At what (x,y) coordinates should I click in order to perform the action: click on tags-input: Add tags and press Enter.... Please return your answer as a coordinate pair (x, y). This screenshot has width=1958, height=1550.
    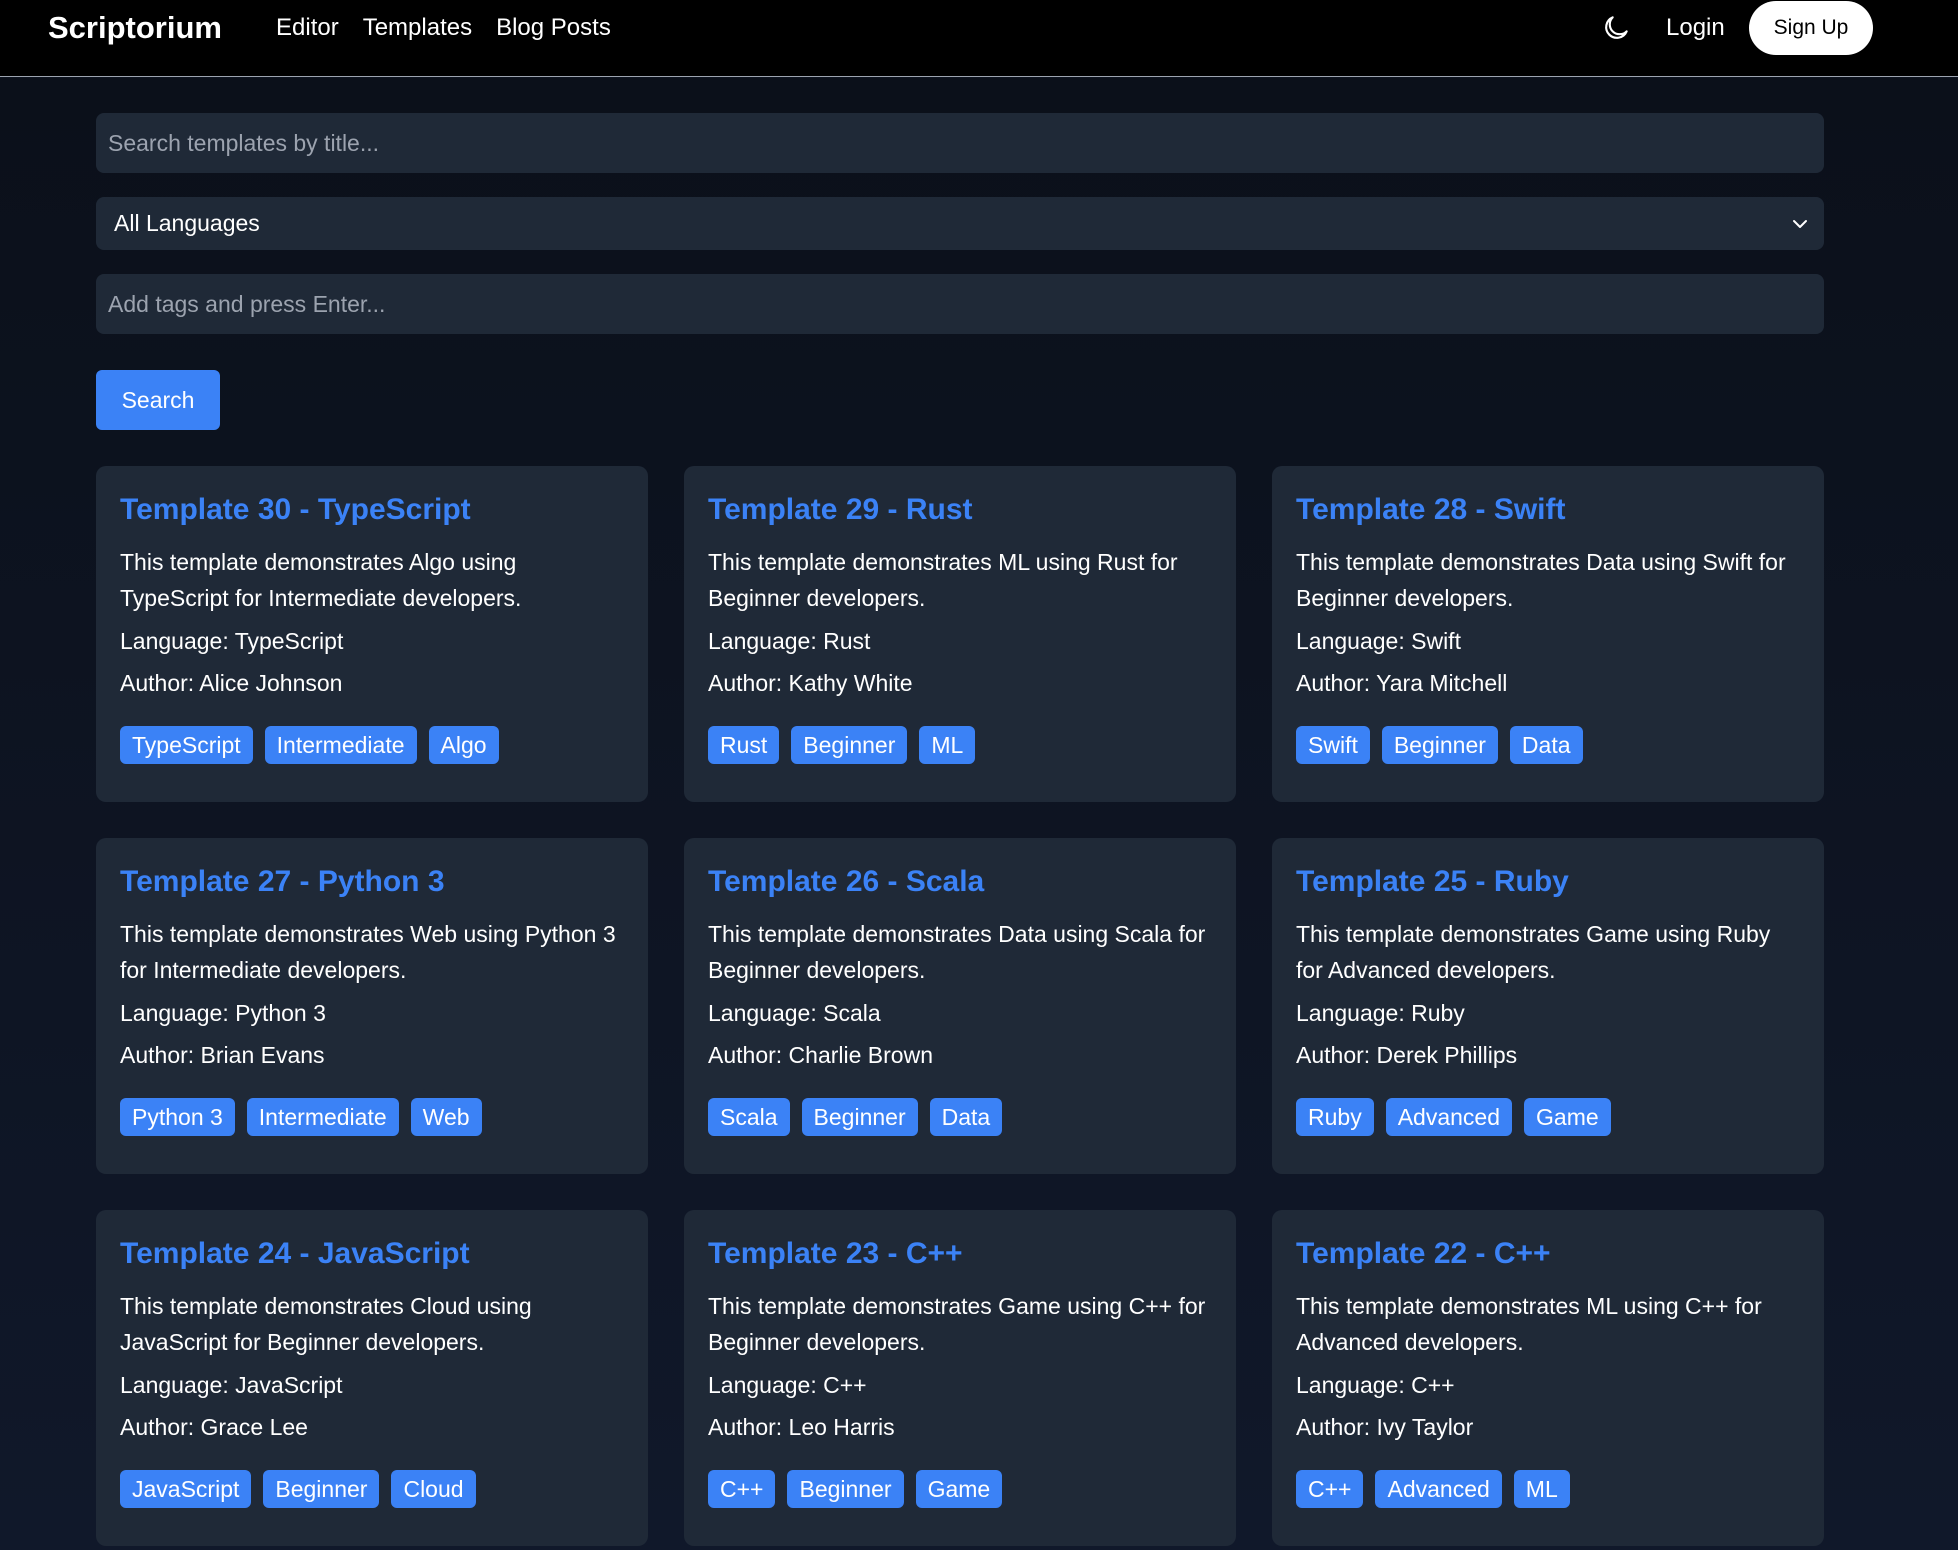
    Looking at the image, I should click on (960, 304).